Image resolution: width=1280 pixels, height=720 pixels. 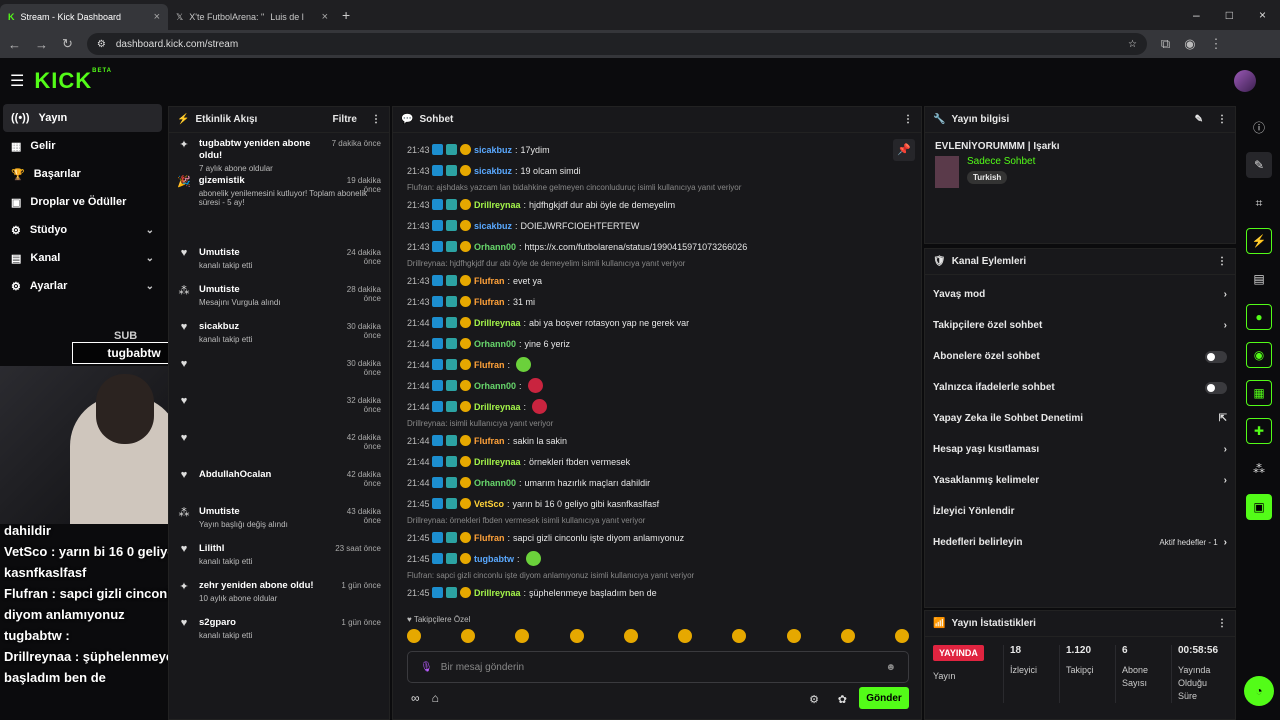 What do you see at coordinates (82, 258) in the screenshot?
I see `sidebar-item-5: ▤ Kanal ⌄` at bounding box center [82, 258].